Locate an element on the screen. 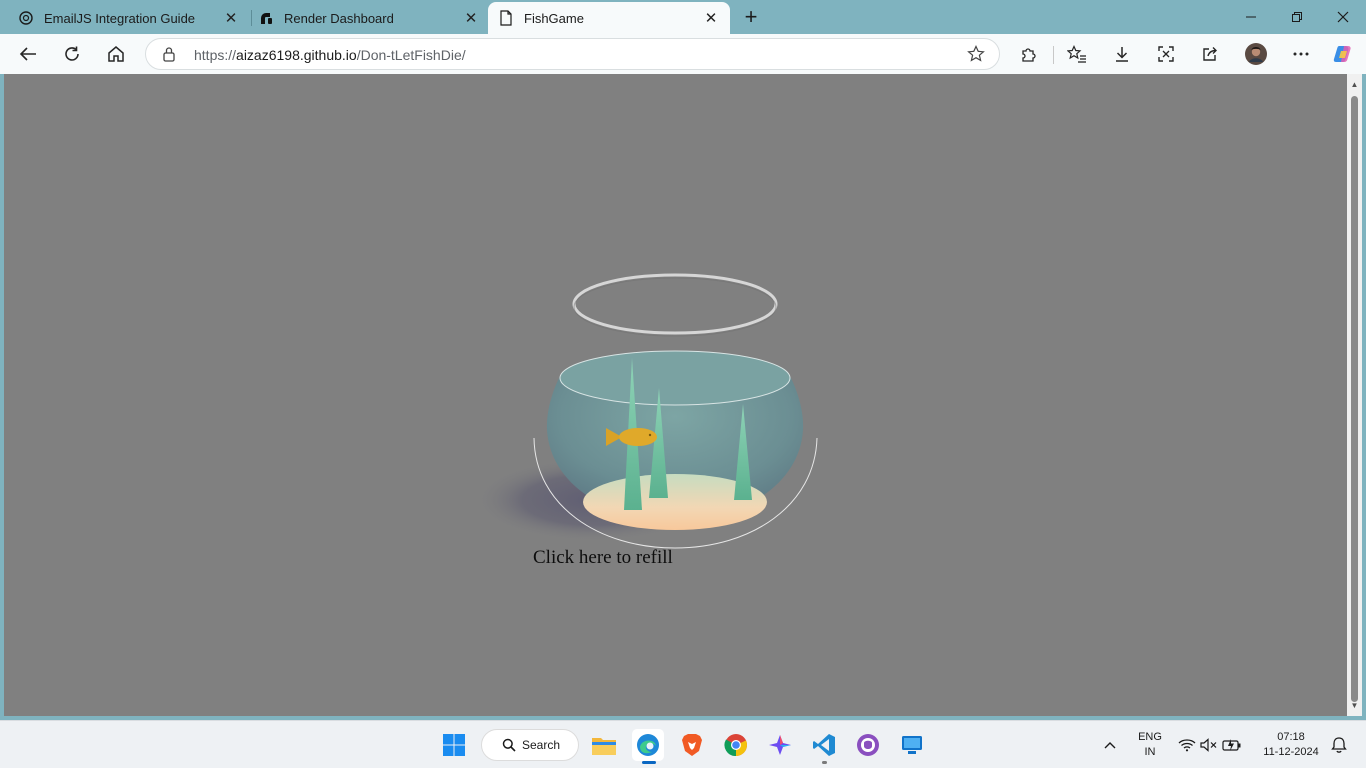 The image size is (1366, 768). notifications-button is located at coordinates (1339, 745).